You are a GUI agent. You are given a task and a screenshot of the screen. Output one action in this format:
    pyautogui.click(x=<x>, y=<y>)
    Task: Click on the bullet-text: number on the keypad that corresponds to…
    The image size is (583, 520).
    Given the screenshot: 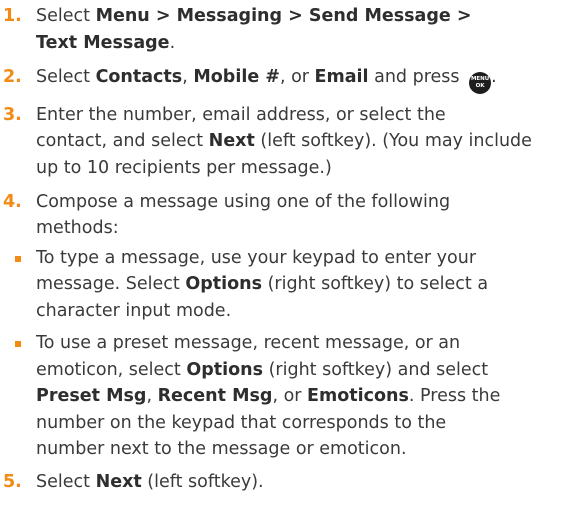 What is the action you would take?
    pyautogui.click(x=241, y=422)
    